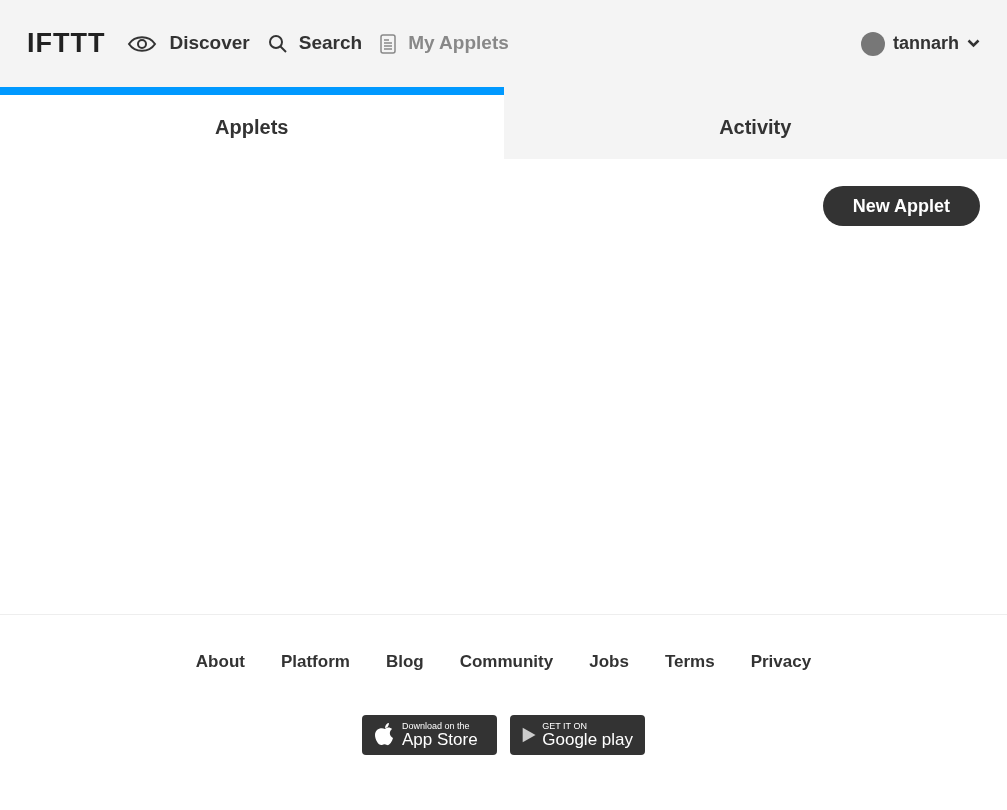 This screenshot has width=1007, height=810. Describe the element at coordinates (388, 43) in the screenshot. I see `document-icon` at that location.